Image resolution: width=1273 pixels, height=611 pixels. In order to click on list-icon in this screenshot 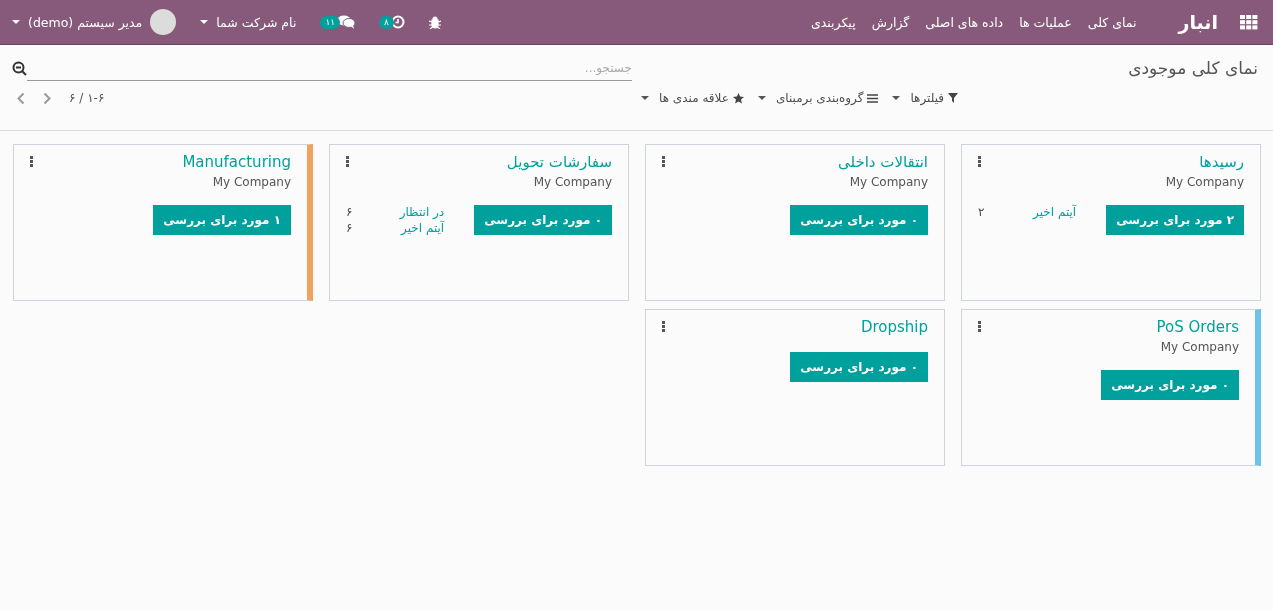, I will do `click(873, 98)`.